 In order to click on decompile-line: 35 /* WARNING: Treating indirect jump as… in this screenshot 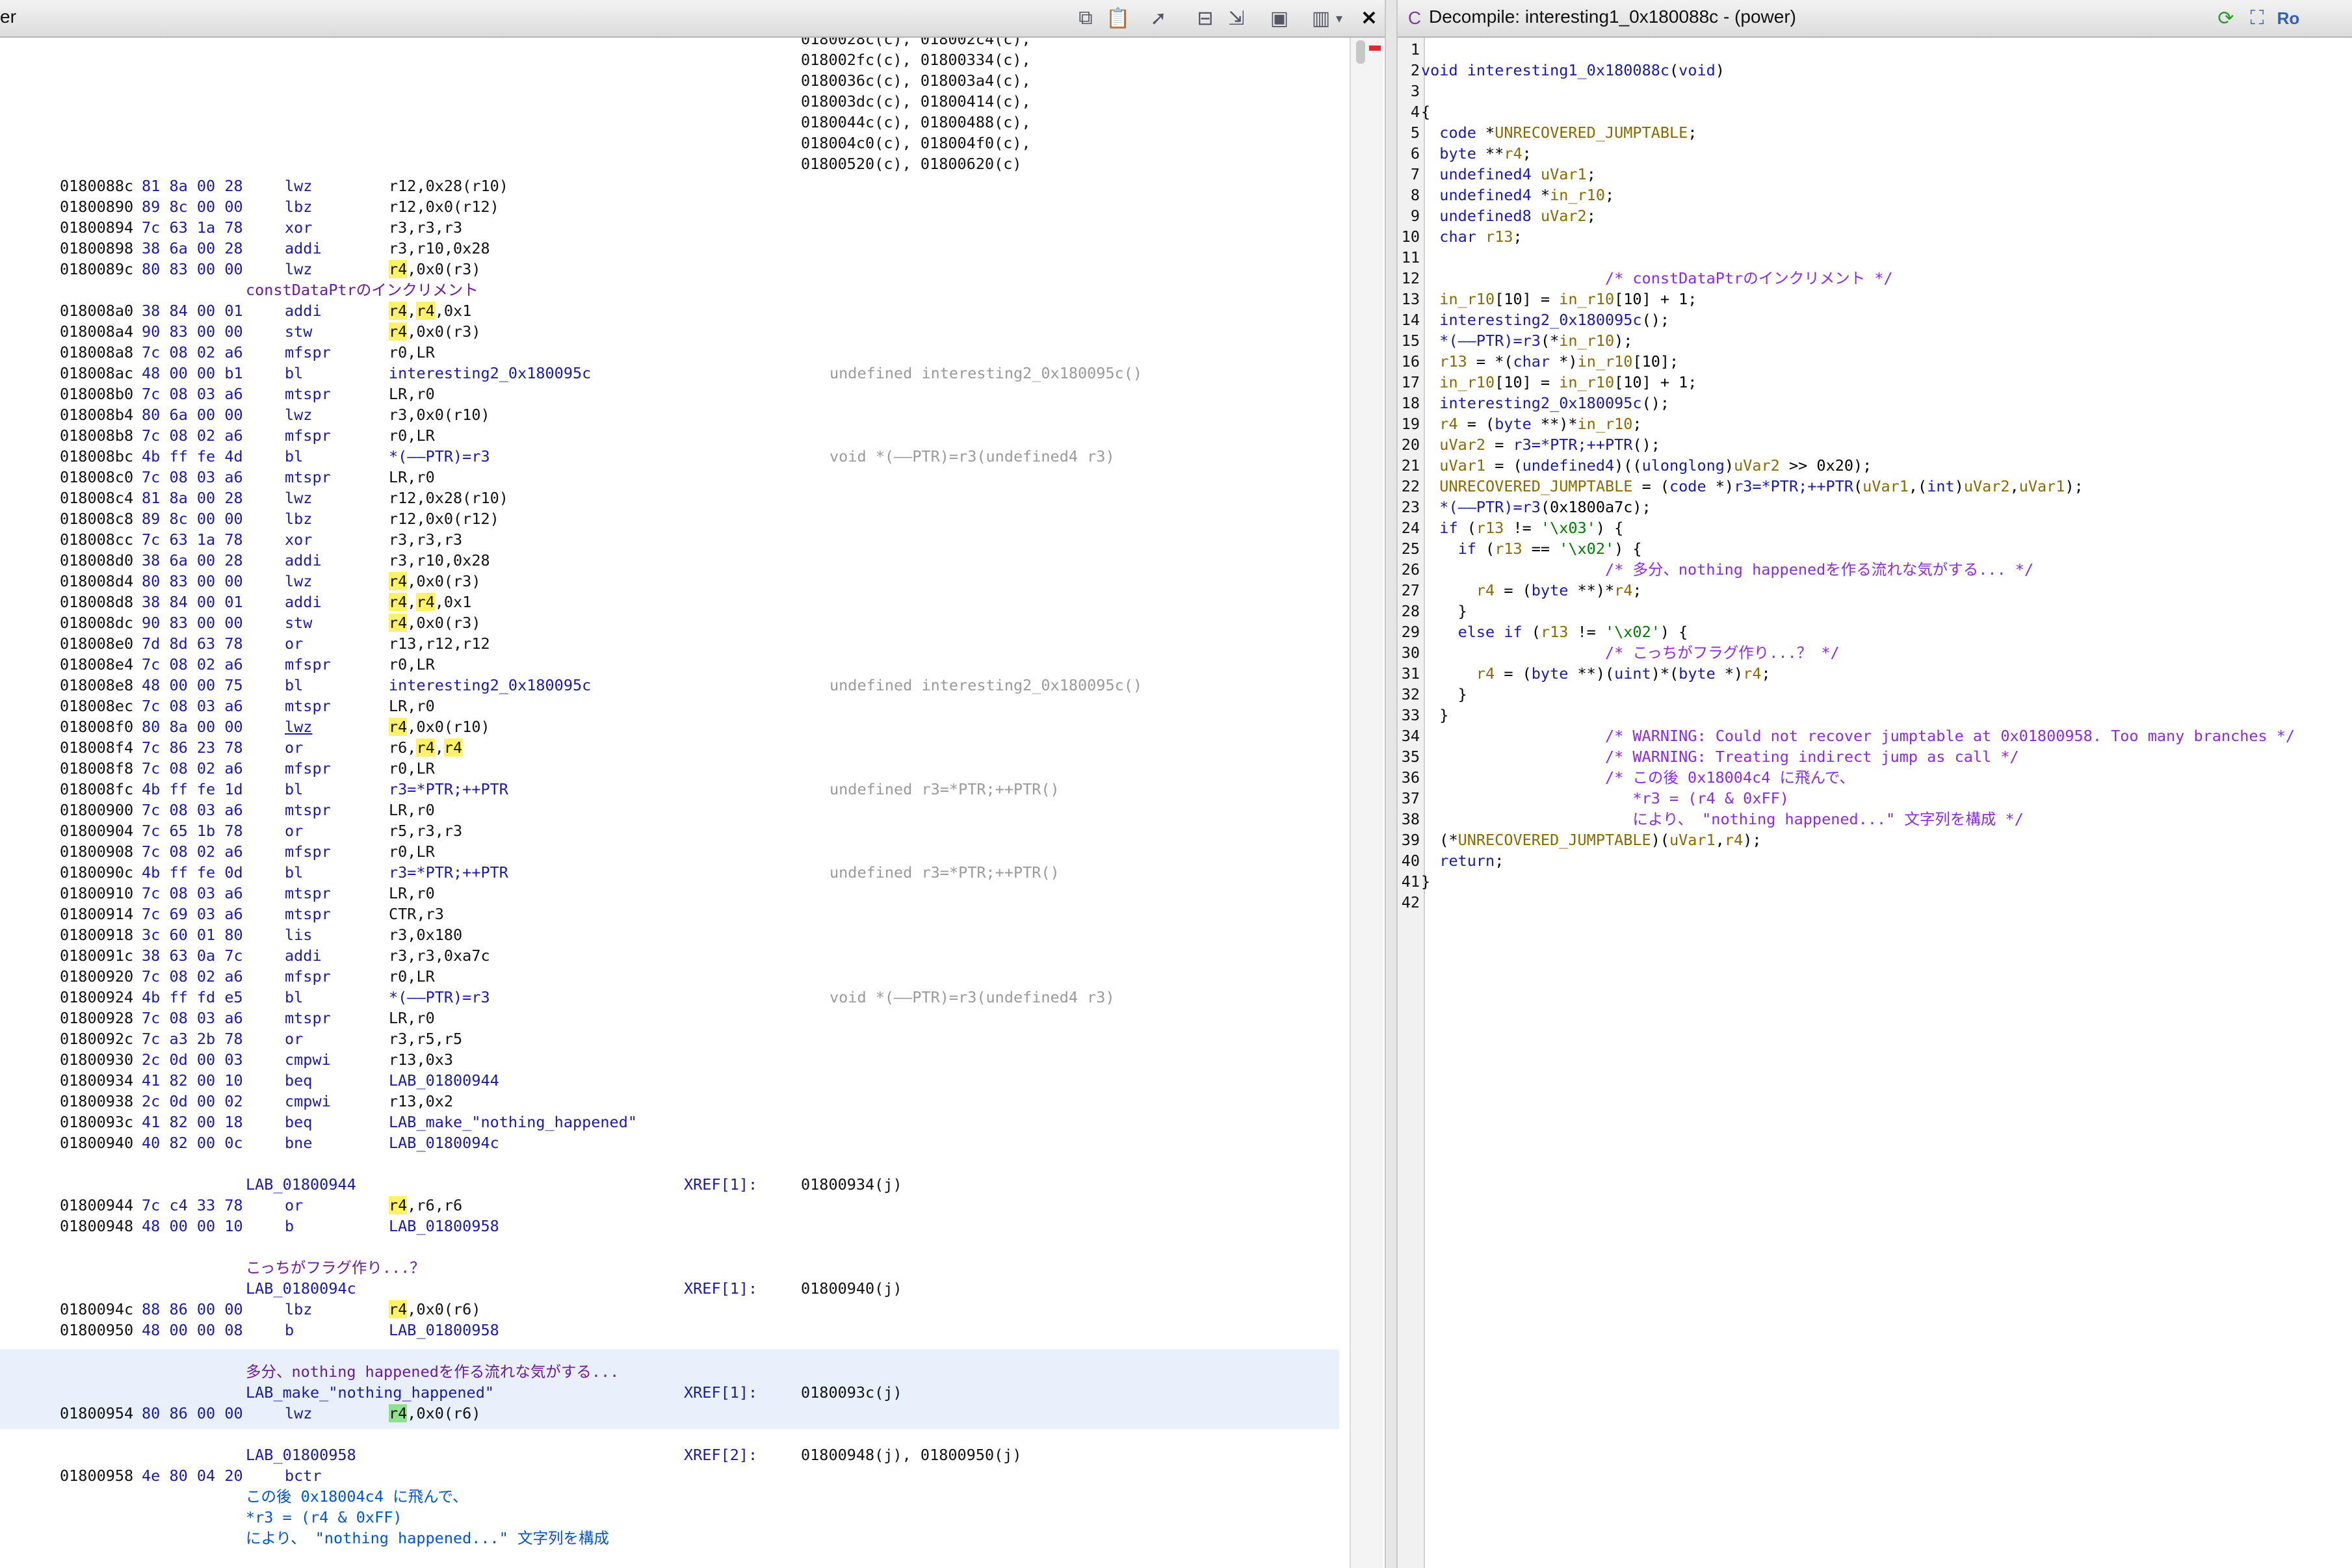, I will do `click(1875, 756)`.